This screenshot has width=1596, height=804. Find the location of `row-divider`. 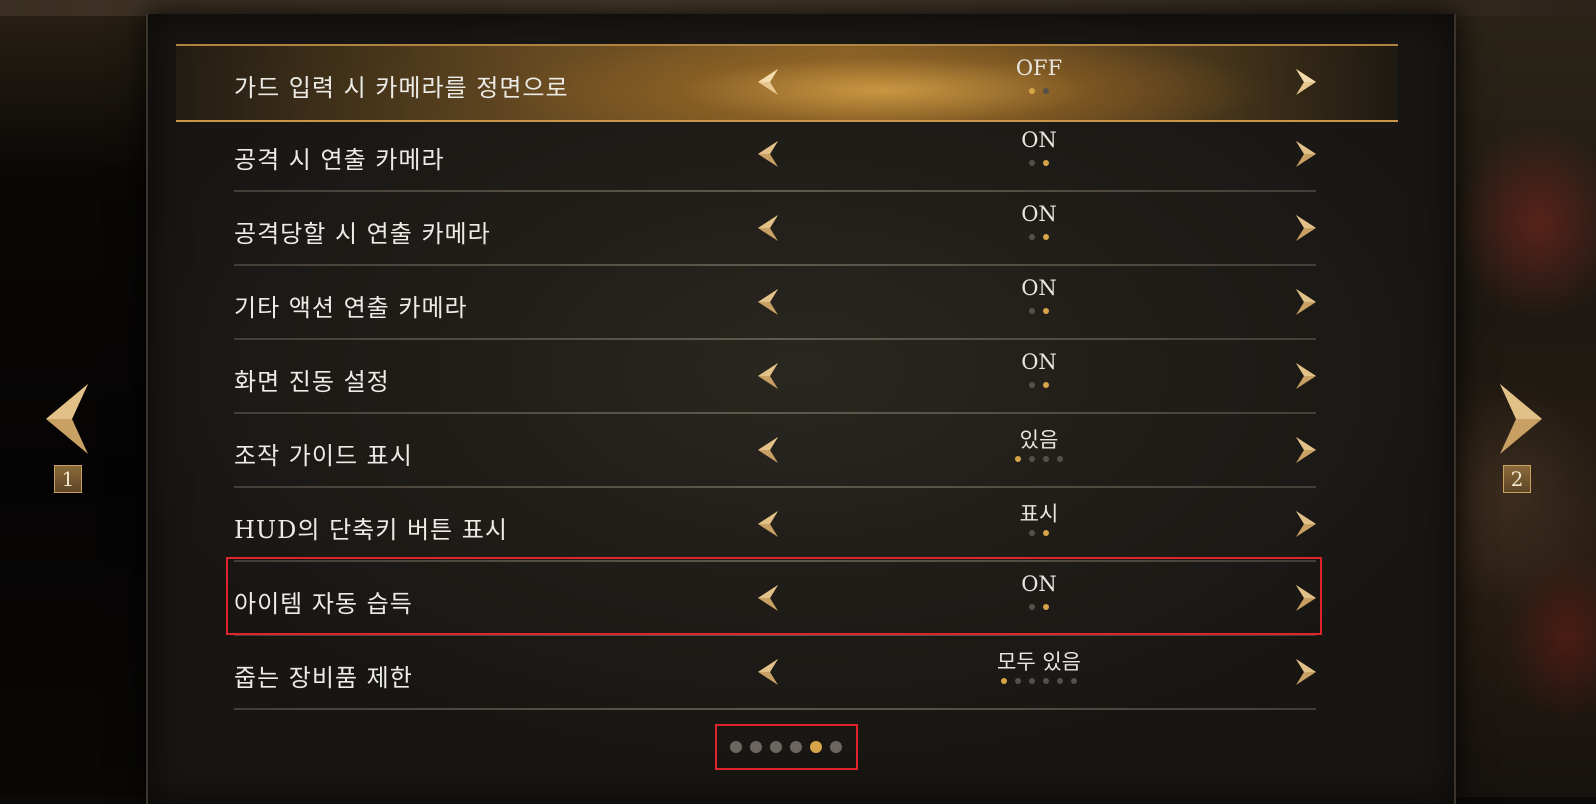

row-divider is located at coordinates (775, 709).